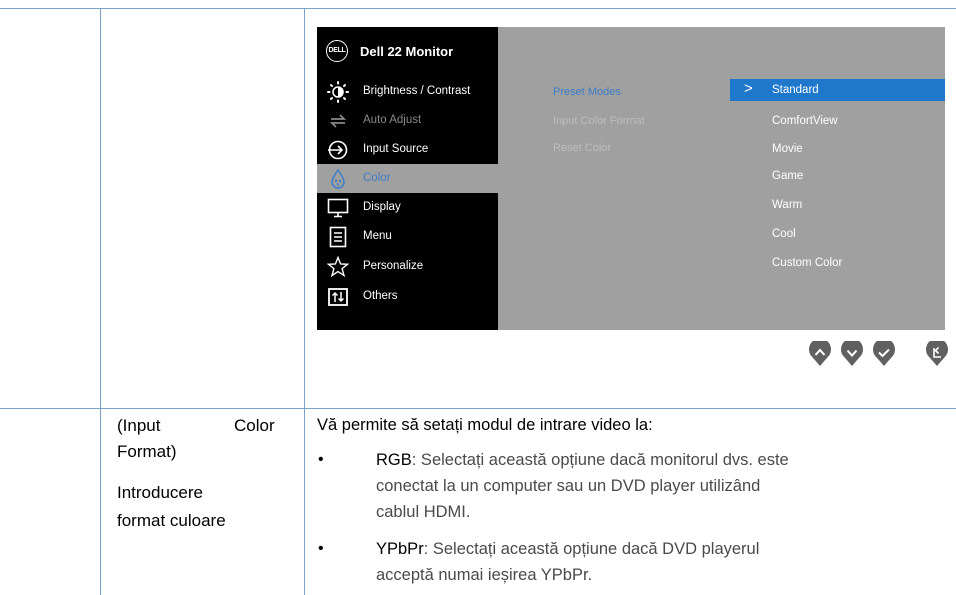  Describe the element at coordinates (382, 207) in the screenshot. I see `menu-label: Display` at that location.